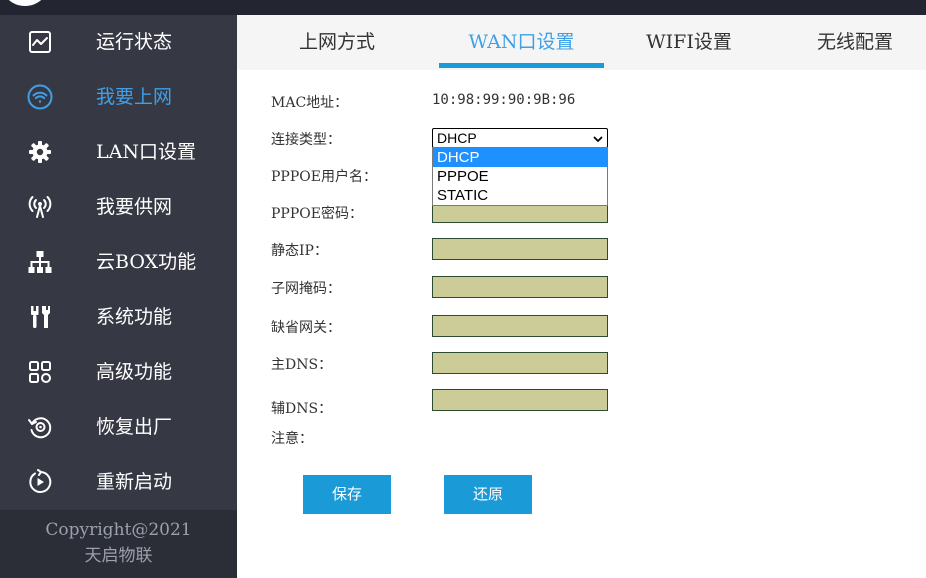 The image size is (926, 578). Describe the element at coordinates (520, 400) in the screenshot. I see `secondary-dns-input` at that location.